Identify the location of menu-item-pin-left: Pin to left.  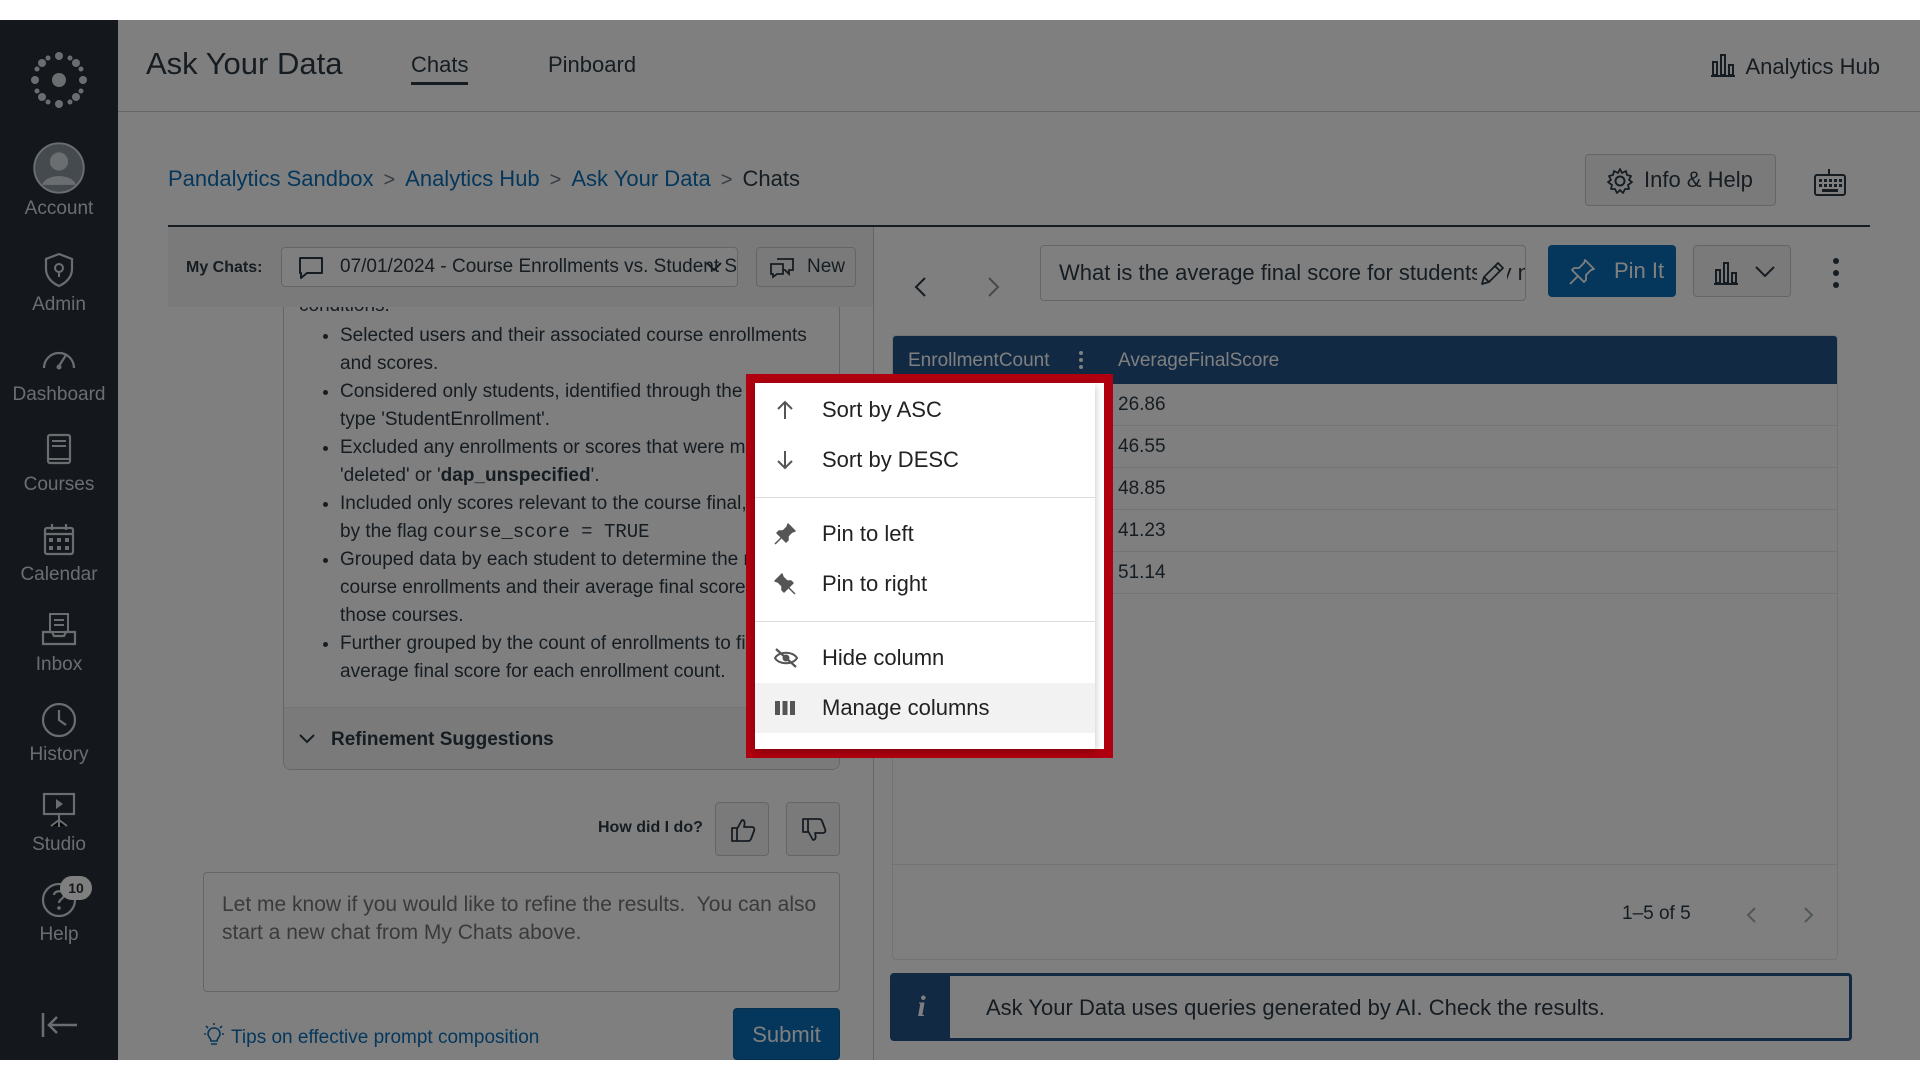
(925, 534).